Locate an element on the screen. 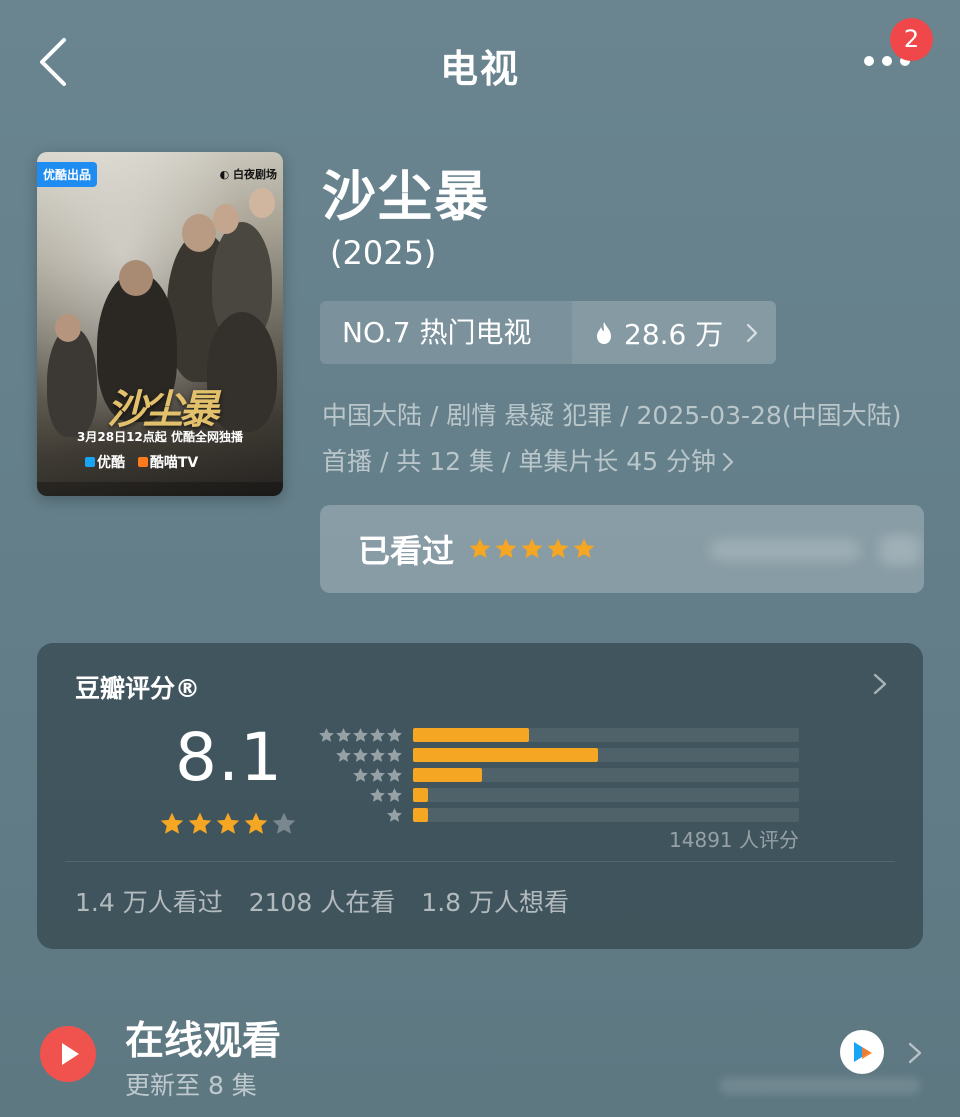  ranking-chip: NO.7 热门电视 28.6 万 is located at coordinates (548, 332).